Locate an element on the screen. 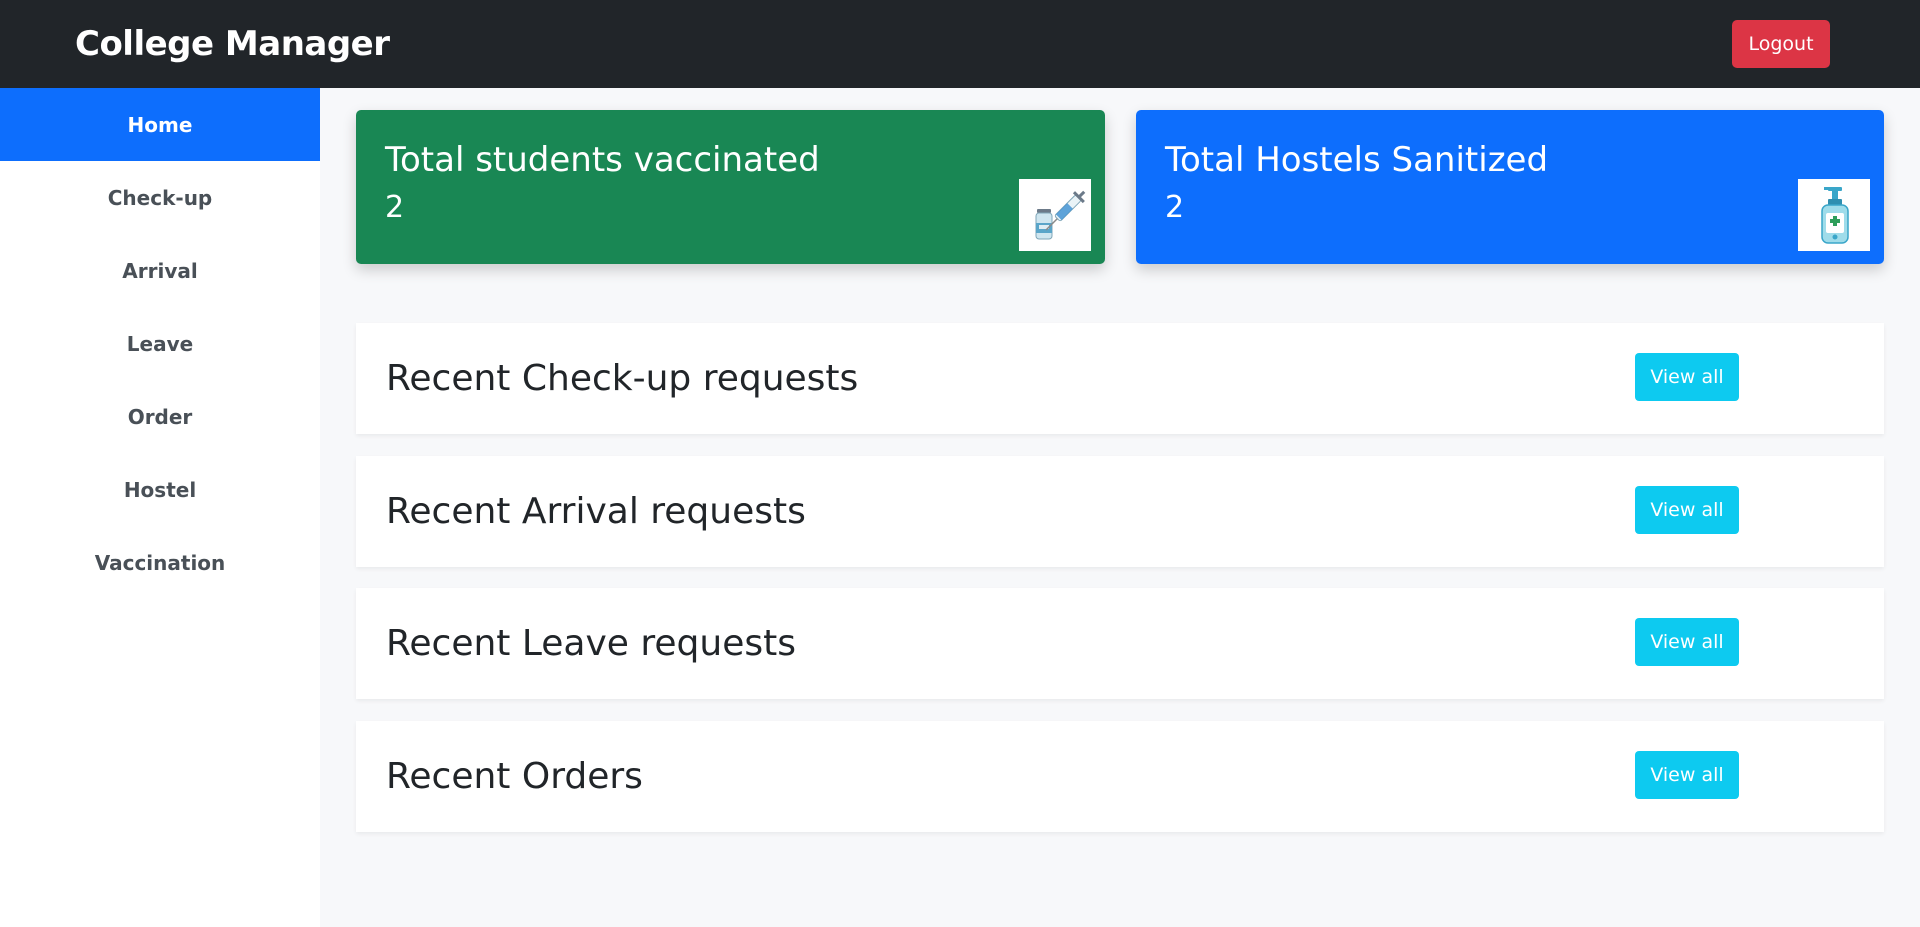  recent-arrival-panel: Recent Arrival requests View all is located at coordinates (1120, 511).